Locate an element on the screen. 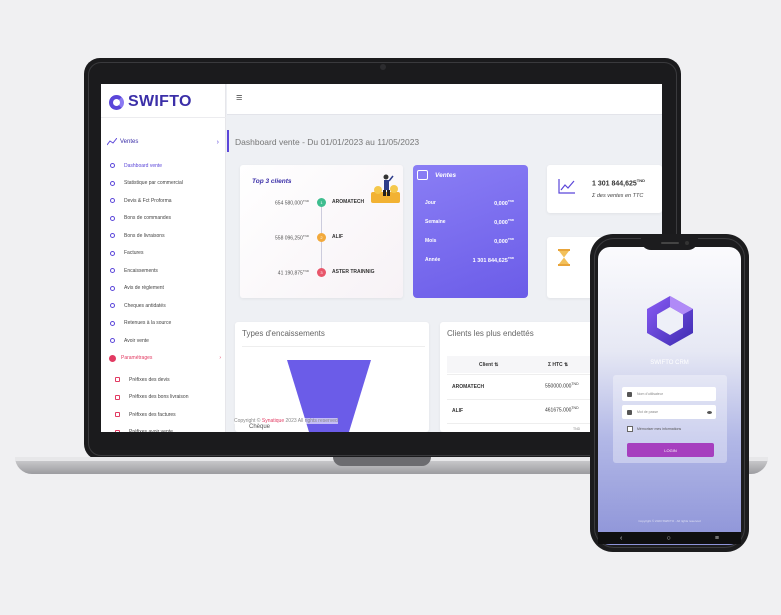 This screenshot has height=615, width=781. sidebar-item: Encaissements is located at coordinates (167, 270).